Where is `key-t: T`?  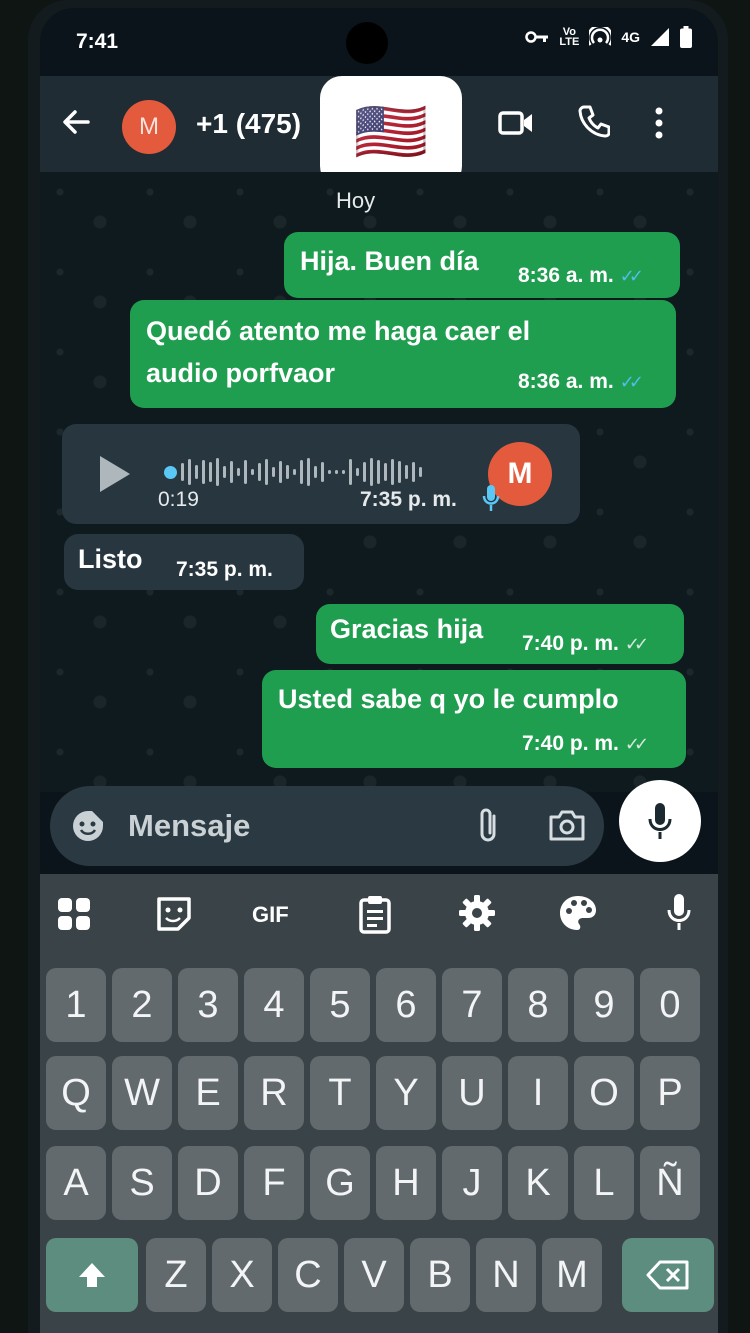
key-t: T is located at coordinates (340, 1093).